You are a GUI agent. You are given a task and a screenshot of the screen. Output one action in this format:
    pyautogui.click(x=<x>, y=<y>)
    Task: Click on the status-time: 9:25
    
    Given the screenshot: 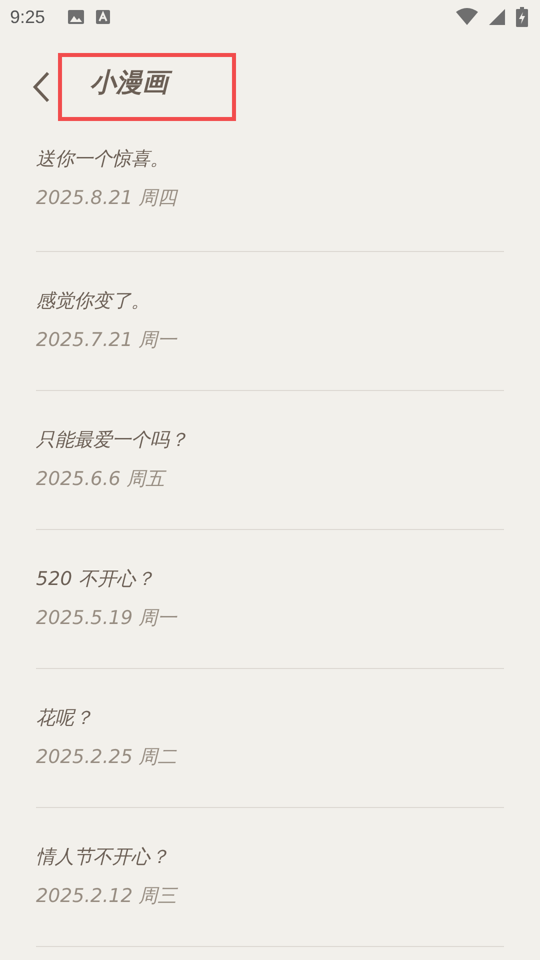 What is the action you would take?
    pyautogui.click(x=28, y=17)
    